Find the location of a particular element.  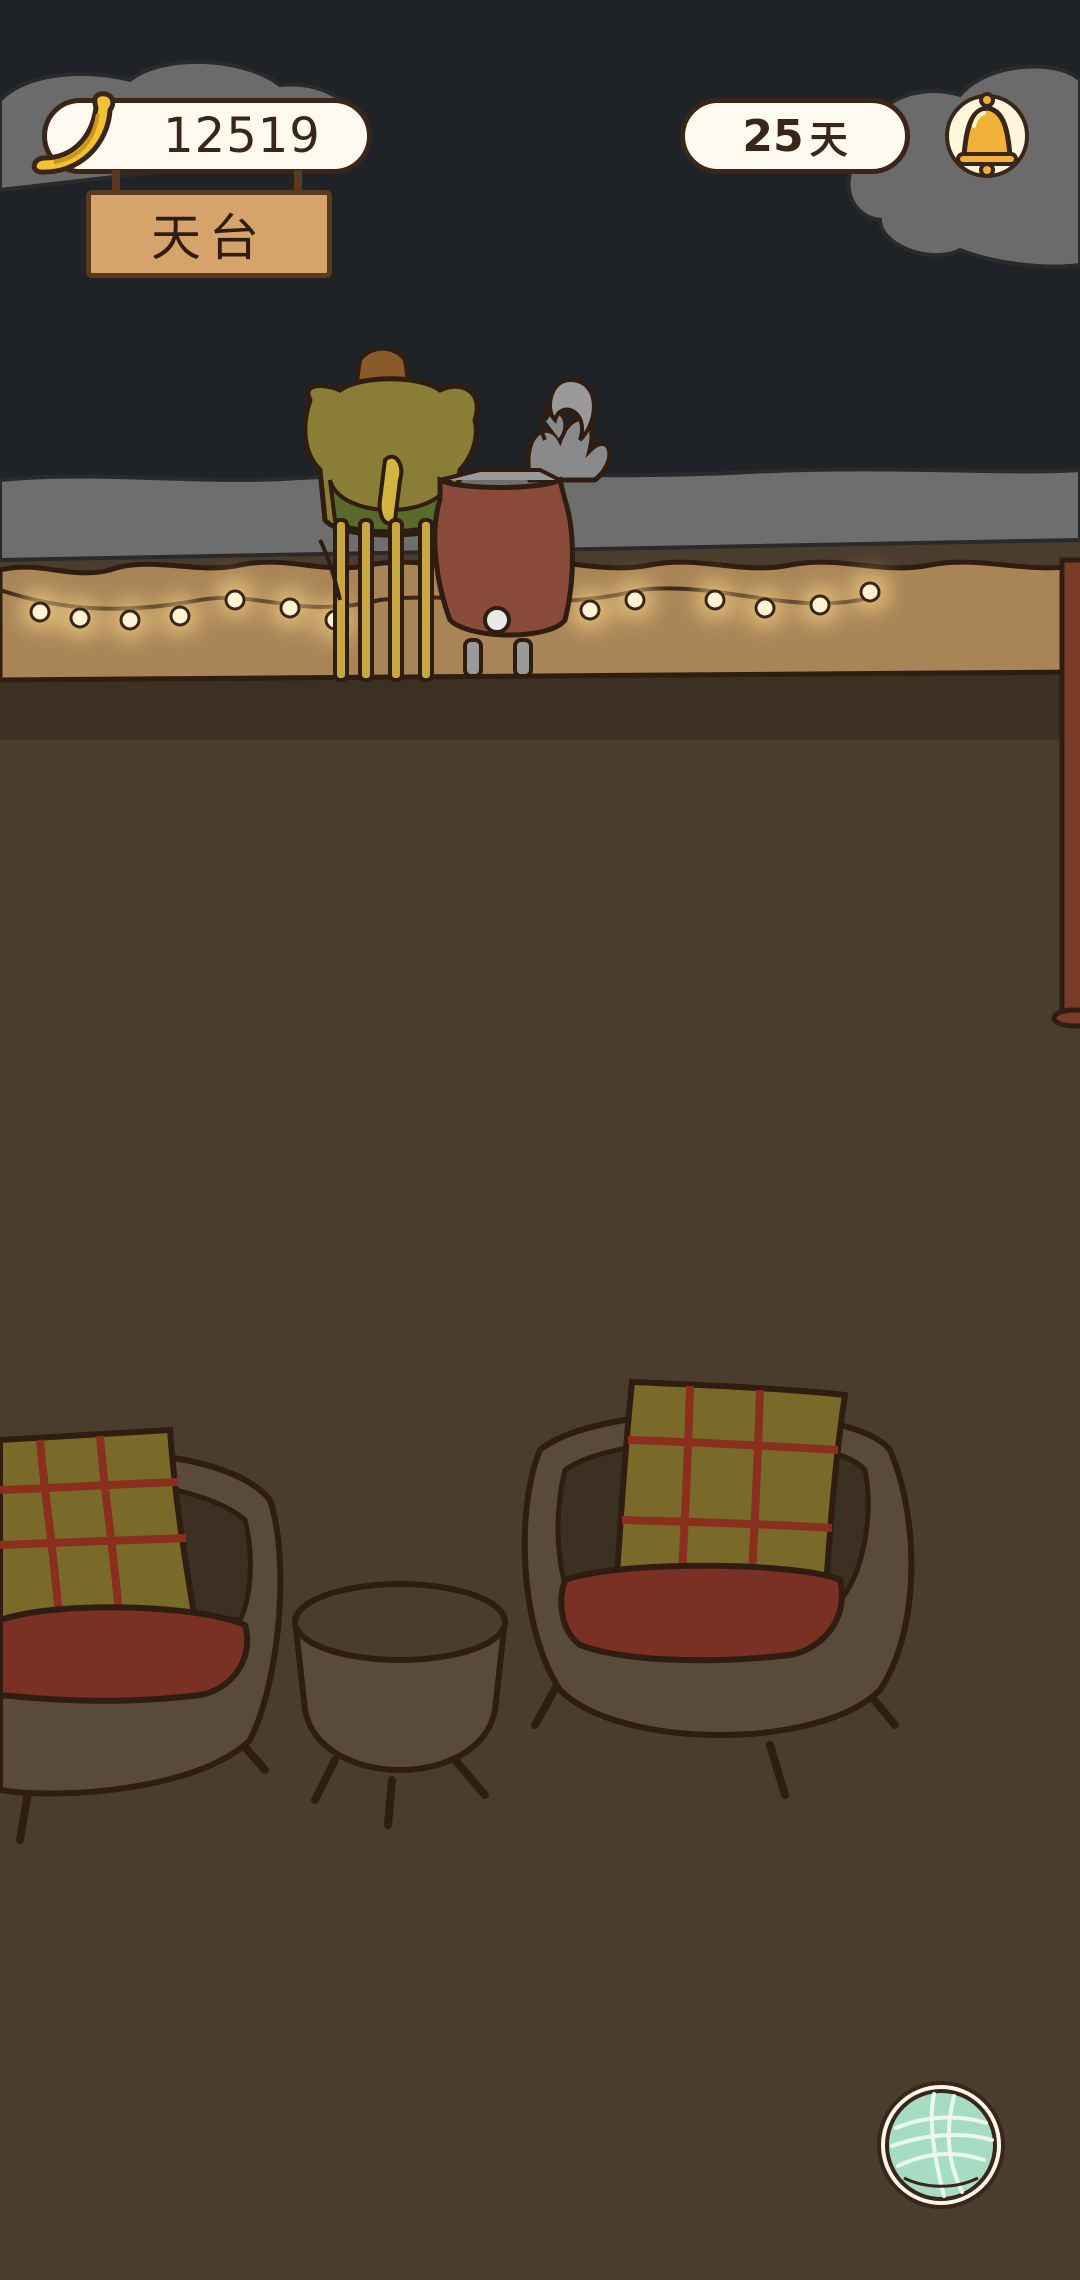

wall-shadow is located at coordinates (540, 708).